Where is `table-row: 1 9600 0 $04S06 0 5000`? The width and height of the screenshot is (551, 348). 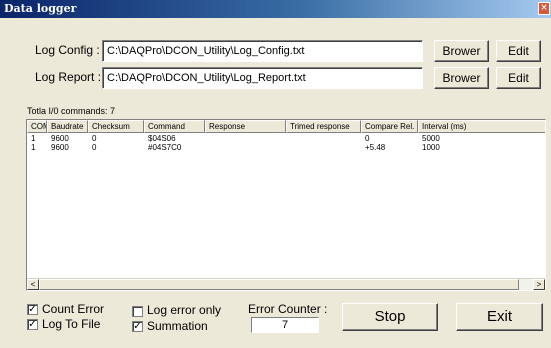 table-row: 1 9600 0 $04S06 0 5000 is located at coordinates (286, 138).